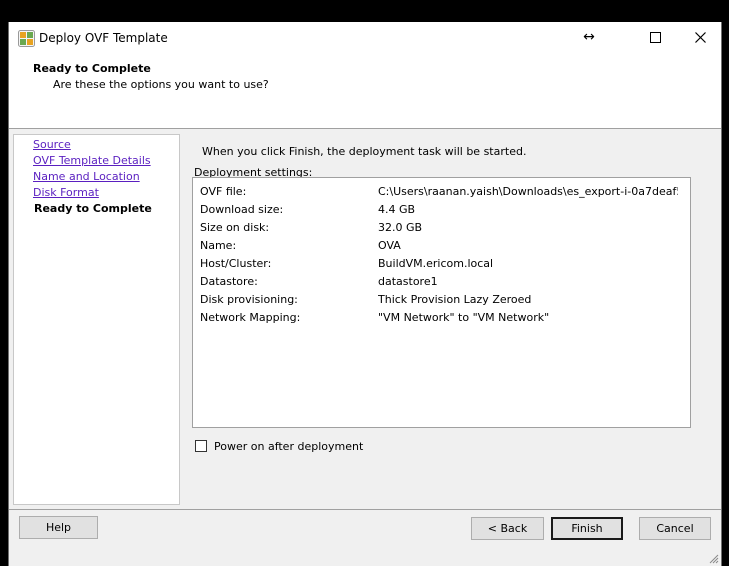  Describe the element at coordinates (218, 245) in the screenshot. I see `setting-key: Name:` at that location.